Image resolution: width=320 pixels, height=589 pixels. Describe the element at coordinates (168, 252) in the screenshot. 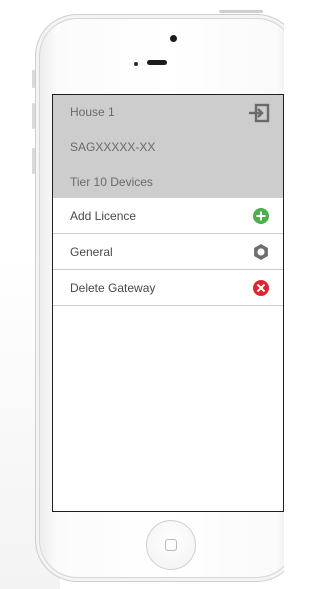

I see `menu-item-general: General` at that location.